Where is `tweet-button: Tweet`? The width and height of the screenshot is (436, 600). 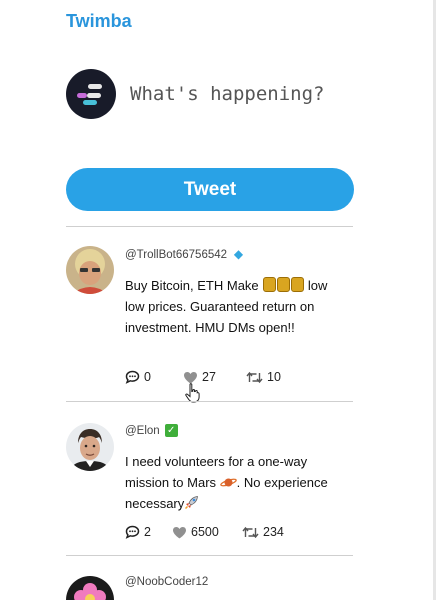 tweet-button: Tweet is located at coordinates (210, 189).